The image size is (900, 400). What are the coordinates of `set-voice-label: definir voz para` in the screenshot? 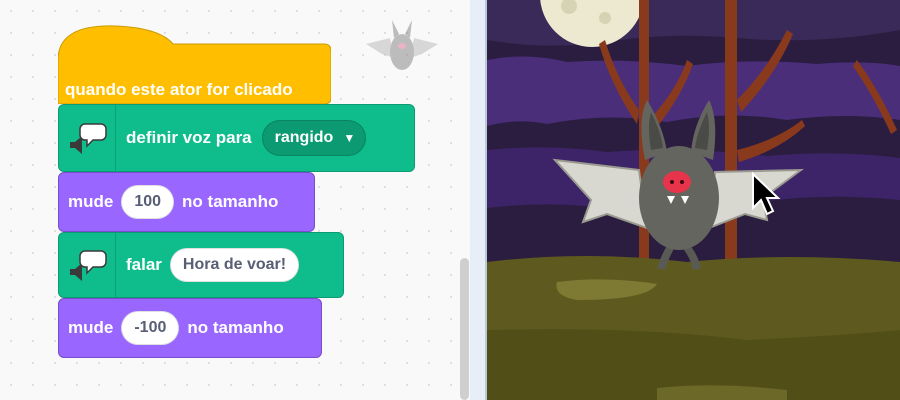 It's located at (189, 137).